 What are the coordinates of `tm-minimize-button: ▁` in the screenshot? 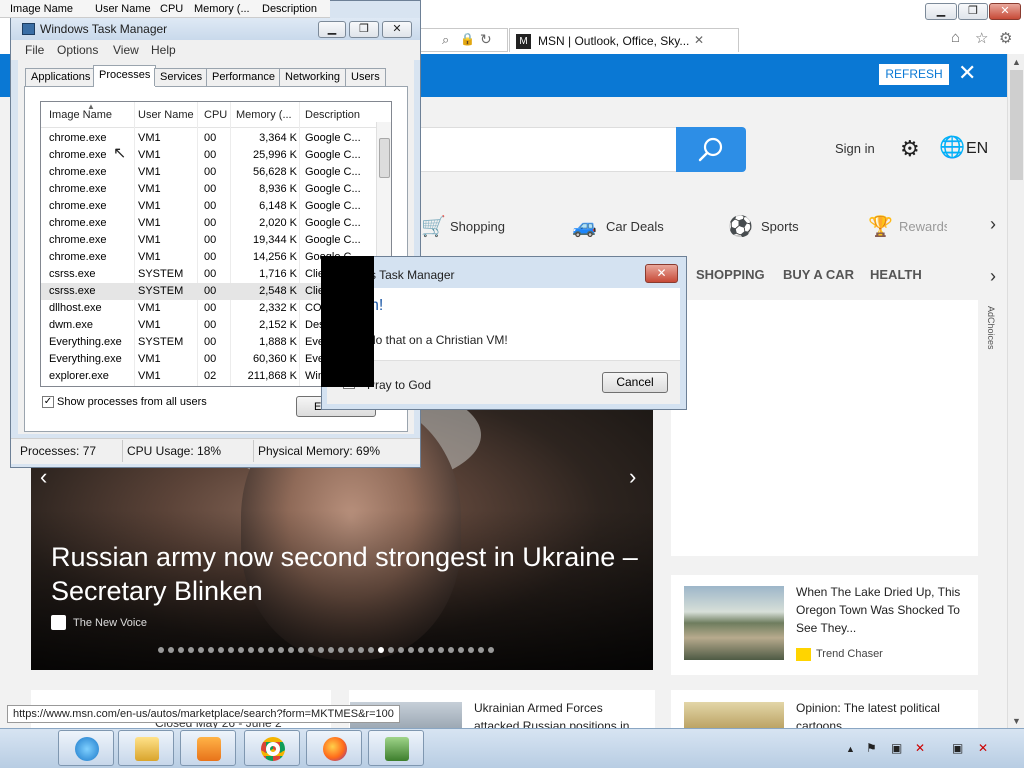 It's located at (332, 29).